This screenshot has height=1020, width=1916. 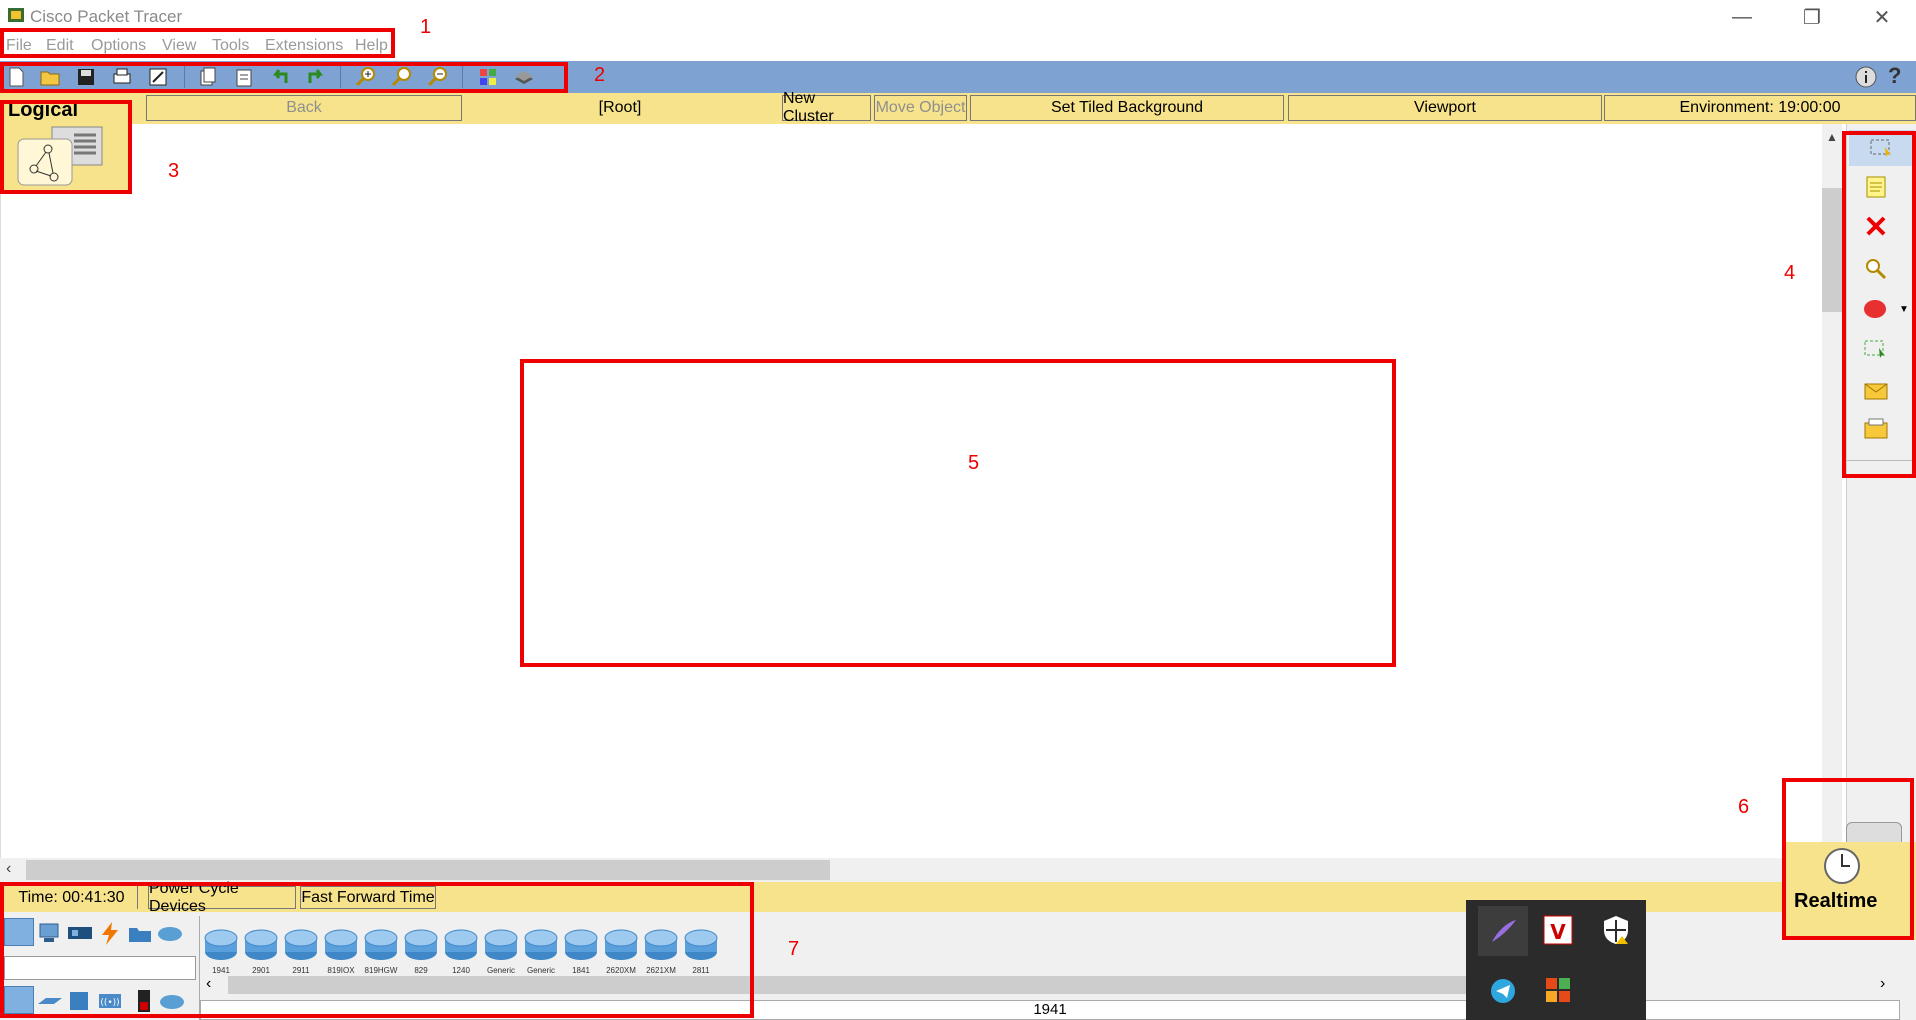 I want to click on minimize-button: —, so click(x=1742, y=17).